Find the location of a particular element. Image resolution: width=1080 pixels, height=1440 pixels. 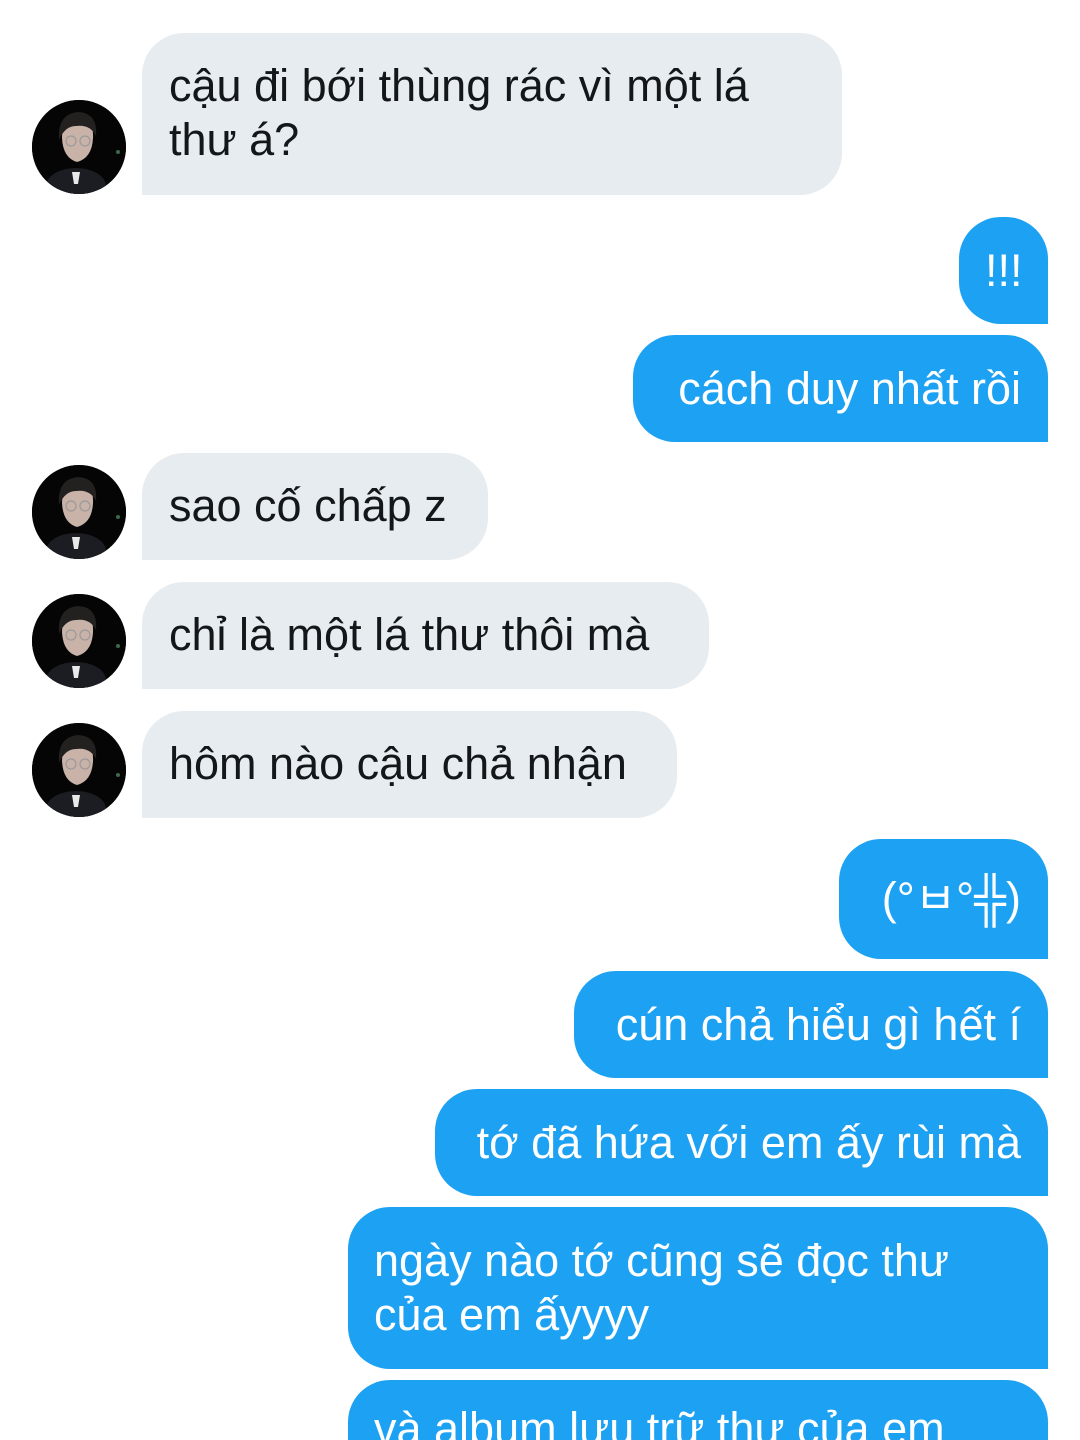

outgoing-message-bubble: (°ㅂ°╬) is located at coordinates (943, 899).